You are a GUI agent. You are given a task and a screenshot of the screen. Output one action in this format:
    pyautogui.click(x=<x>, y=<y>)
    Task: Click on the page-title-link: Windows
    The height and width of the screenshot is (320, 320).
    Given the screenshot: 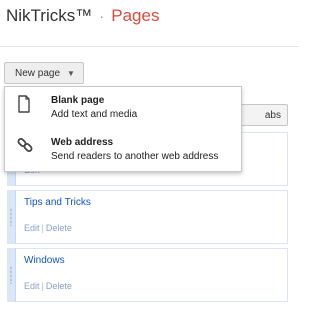 What is the action you would take?
    pyautogui.click(x=44, y=260)
    